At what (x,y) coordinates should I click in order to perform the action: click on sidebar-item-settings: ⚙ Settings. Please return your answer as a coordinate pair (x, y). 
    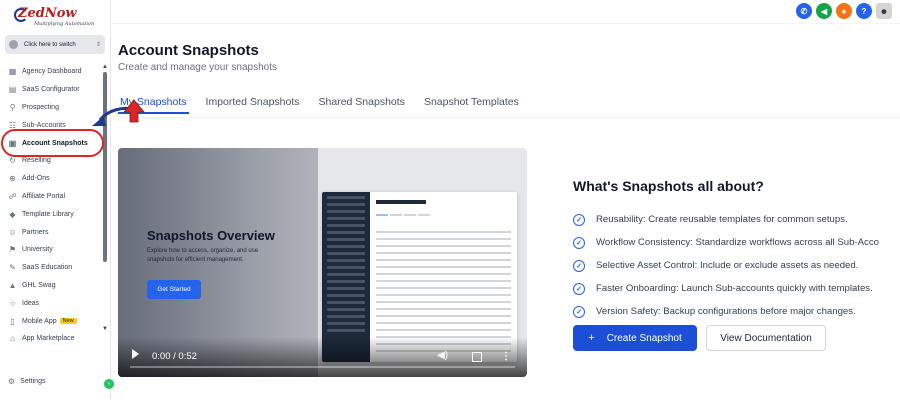
    Looking at the image, I should click on (26, 381).